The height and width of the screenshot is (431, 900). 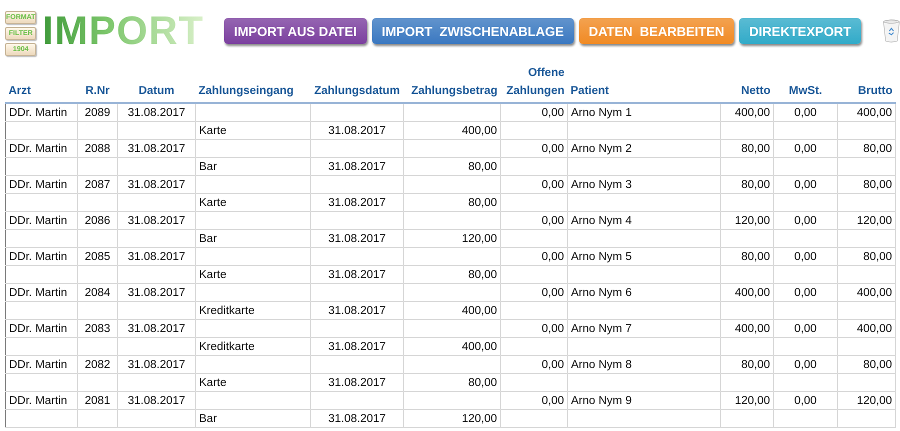 What do you see at coordinates (473, 31) in the screenshot?
I see `action-button: IMPORT ZWISCHENABLAGE` at bounding box center [473, 31].